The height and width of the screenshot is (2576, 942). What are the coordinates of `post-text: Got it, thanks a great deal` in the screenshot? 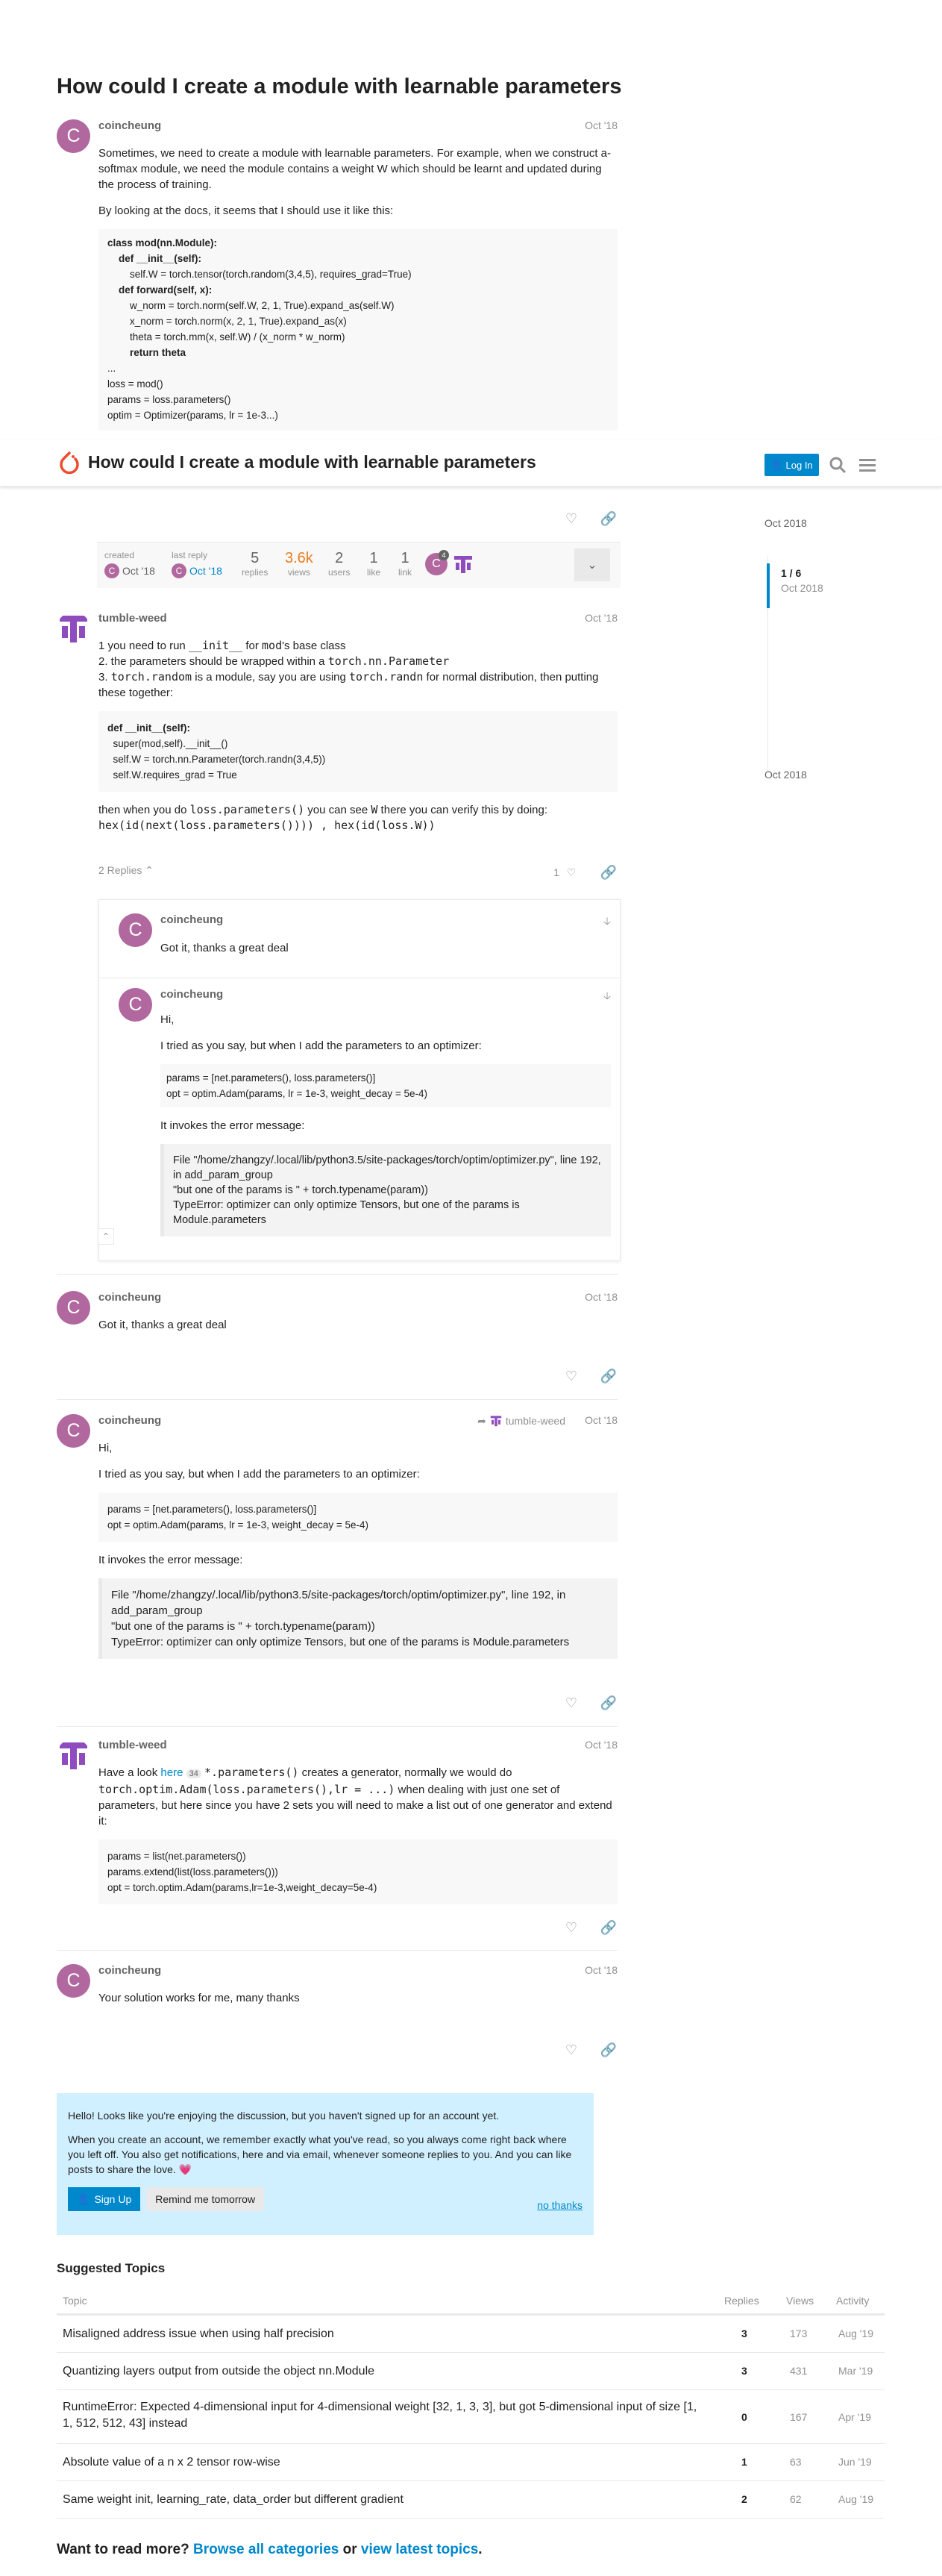 It's located at (163, 1325).